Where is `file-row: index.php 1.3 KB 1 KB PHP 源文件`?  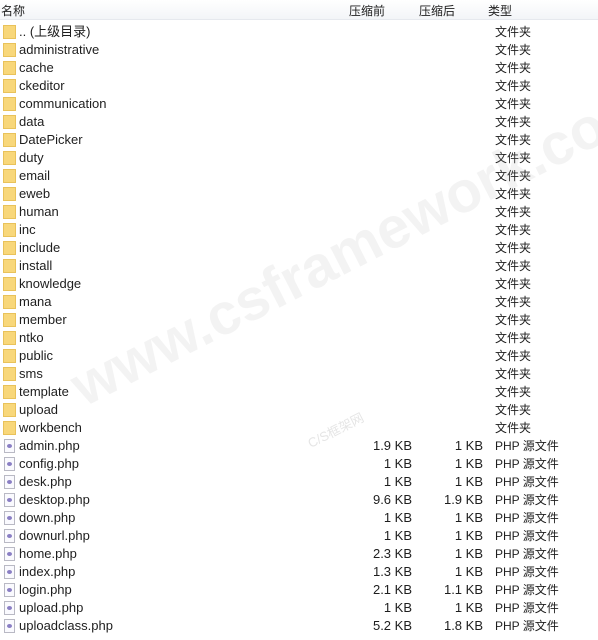
file-row: index.php 1.3 KB 1 KB PHP 源文件 is located at coordinates (299, 572).